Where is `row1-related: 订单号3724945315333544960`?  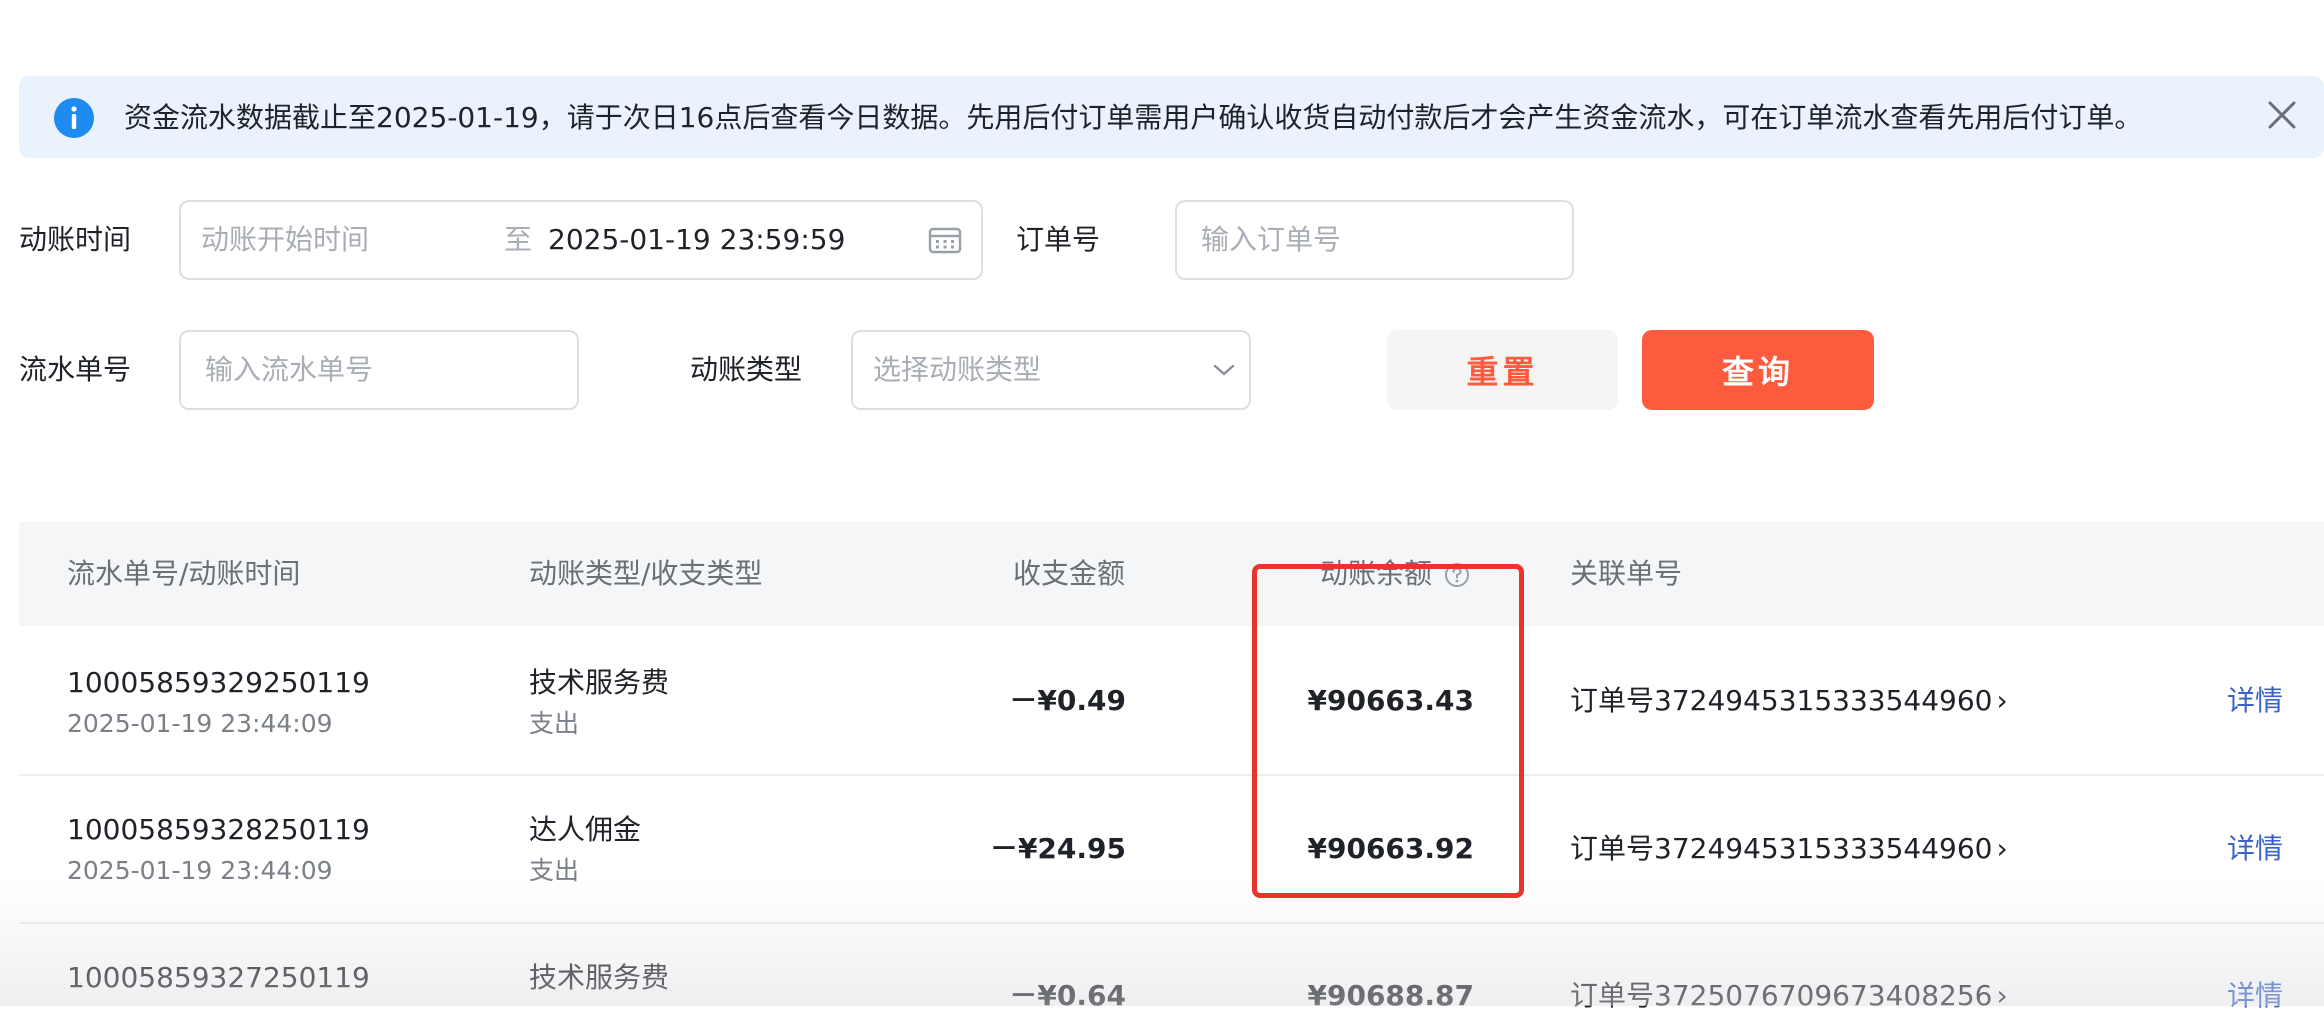
row1-related: 订单号3724945315333544960 is located at coordinates (1781, 700).